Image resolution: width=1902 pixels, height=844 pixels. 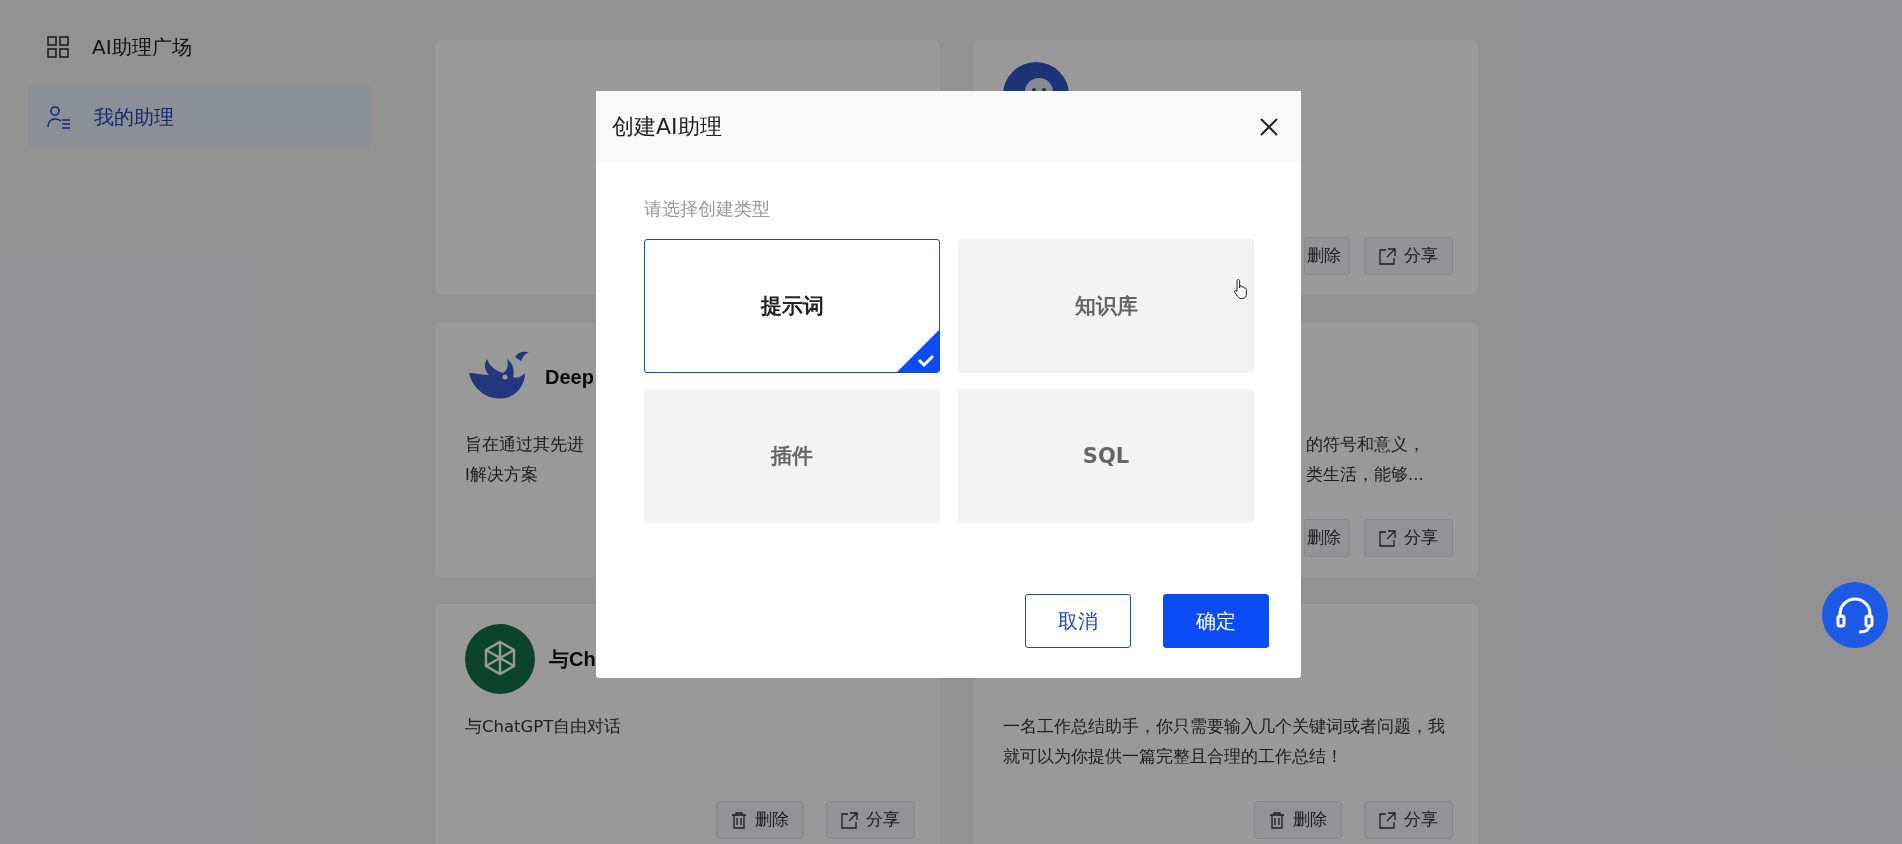 I want to click on dialog-prompt: 请选择创建类型, so click(x=707, y=209).